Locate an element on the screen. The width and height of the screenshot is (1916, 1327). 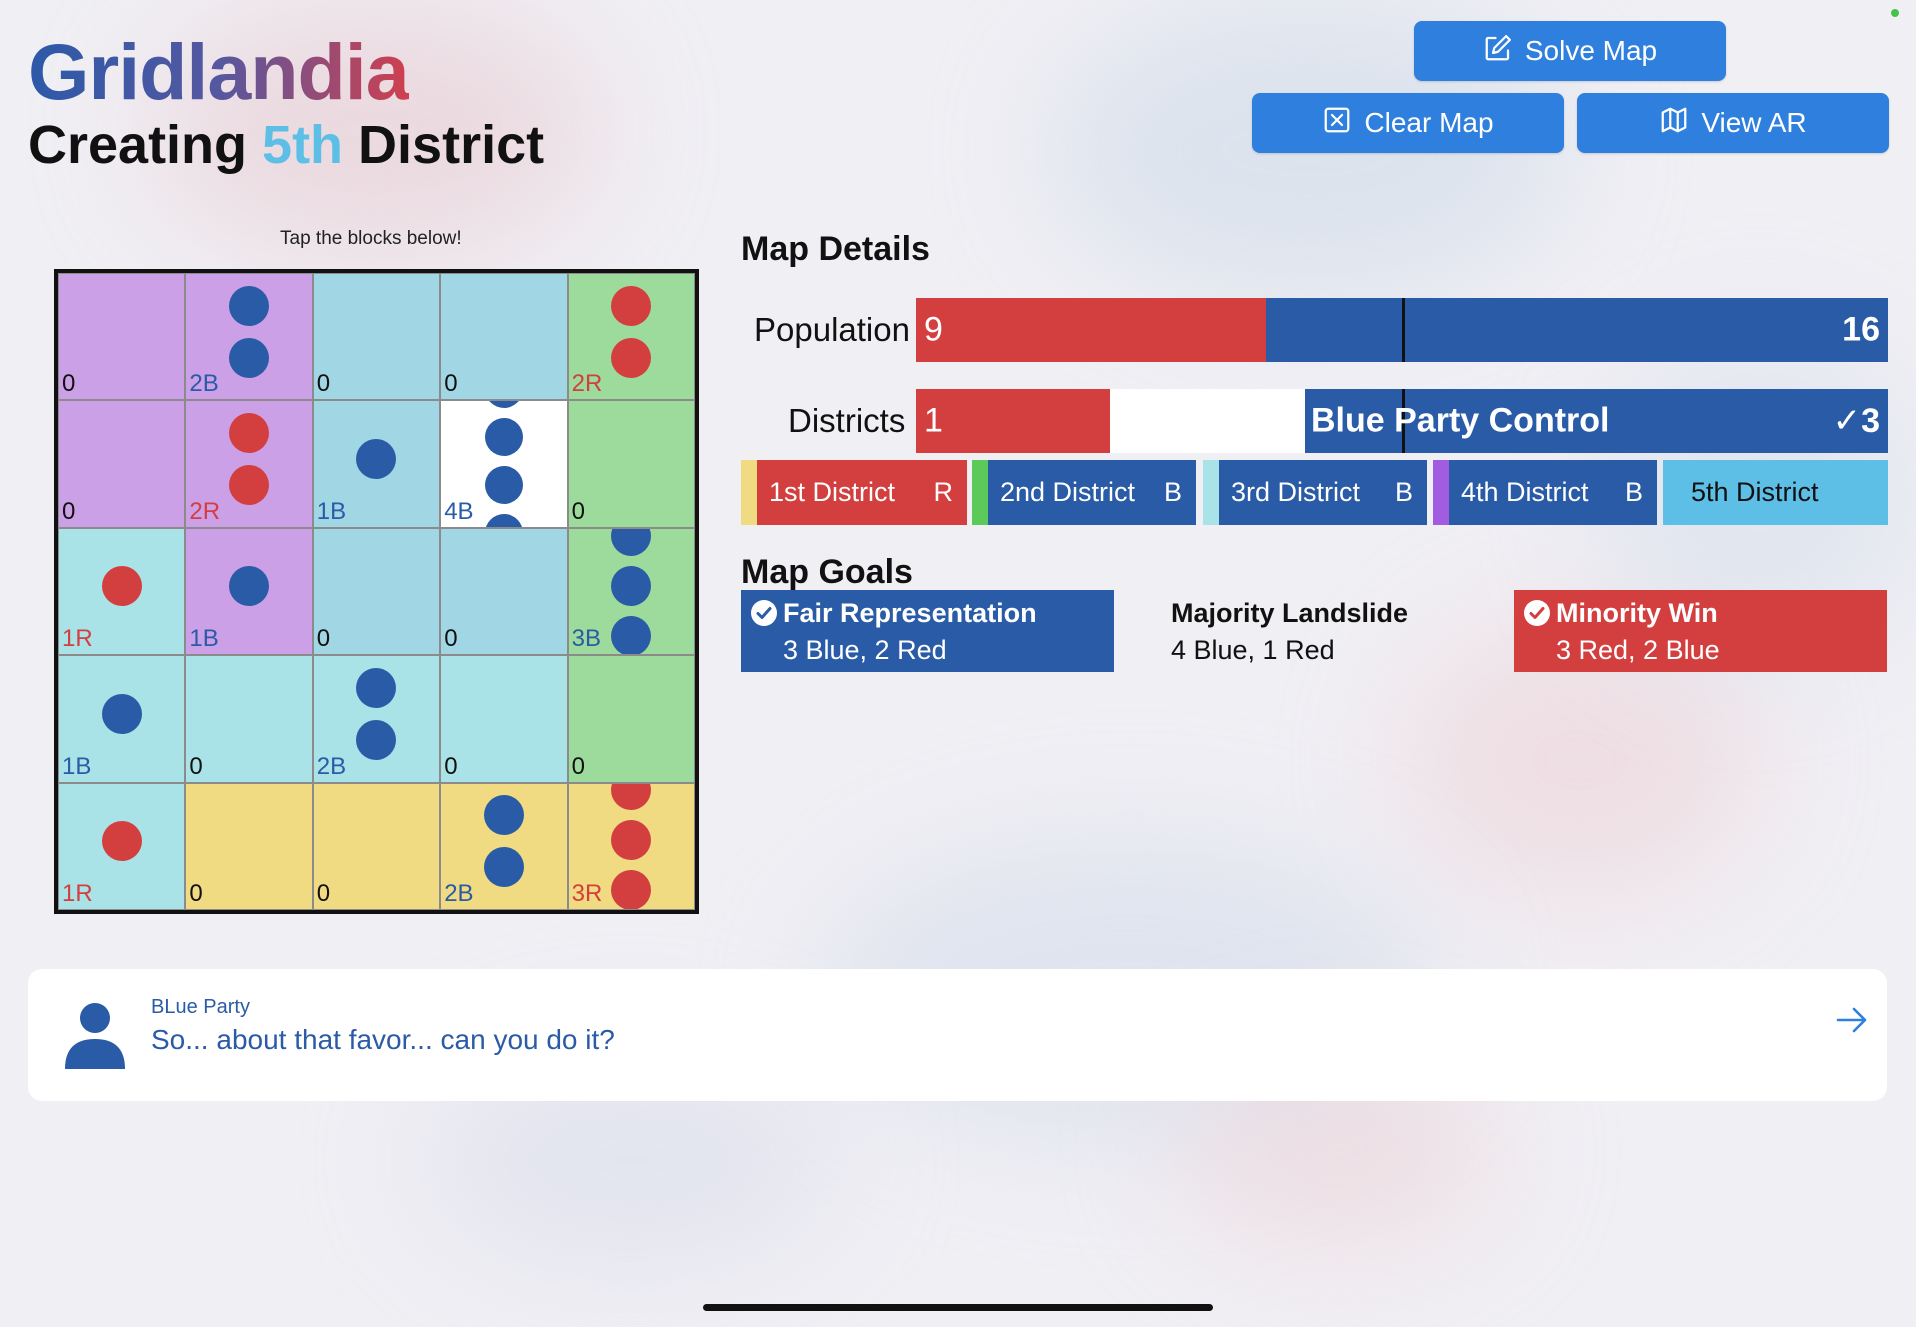
clear-map-button: Clear Map is located at coordinates (1408, 123).